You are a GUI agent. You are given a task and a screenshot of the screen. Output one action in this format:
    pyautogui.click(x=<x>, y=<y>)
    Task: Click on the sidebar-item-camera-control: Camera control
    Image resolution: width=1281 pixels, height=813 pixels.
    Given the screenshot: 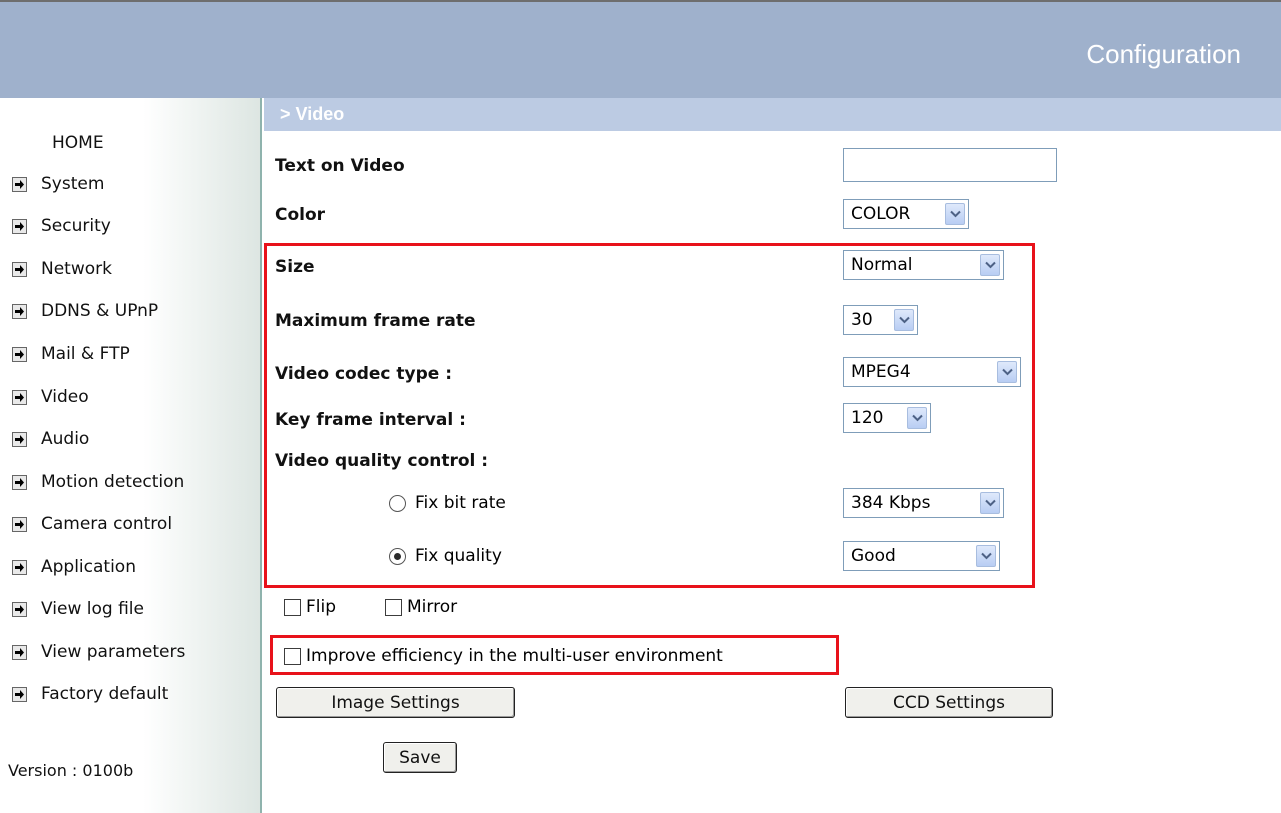 What is the action you would take?
    pyautogui.click(x=92, y=524)
    